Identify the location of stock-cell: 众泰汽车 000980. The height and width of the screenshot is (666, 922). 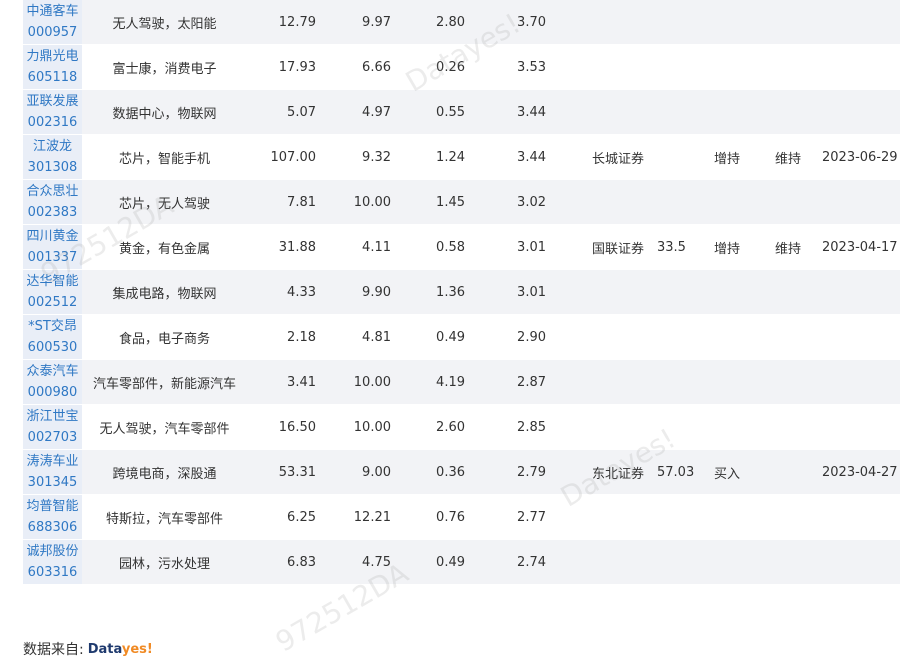
(52, 382).